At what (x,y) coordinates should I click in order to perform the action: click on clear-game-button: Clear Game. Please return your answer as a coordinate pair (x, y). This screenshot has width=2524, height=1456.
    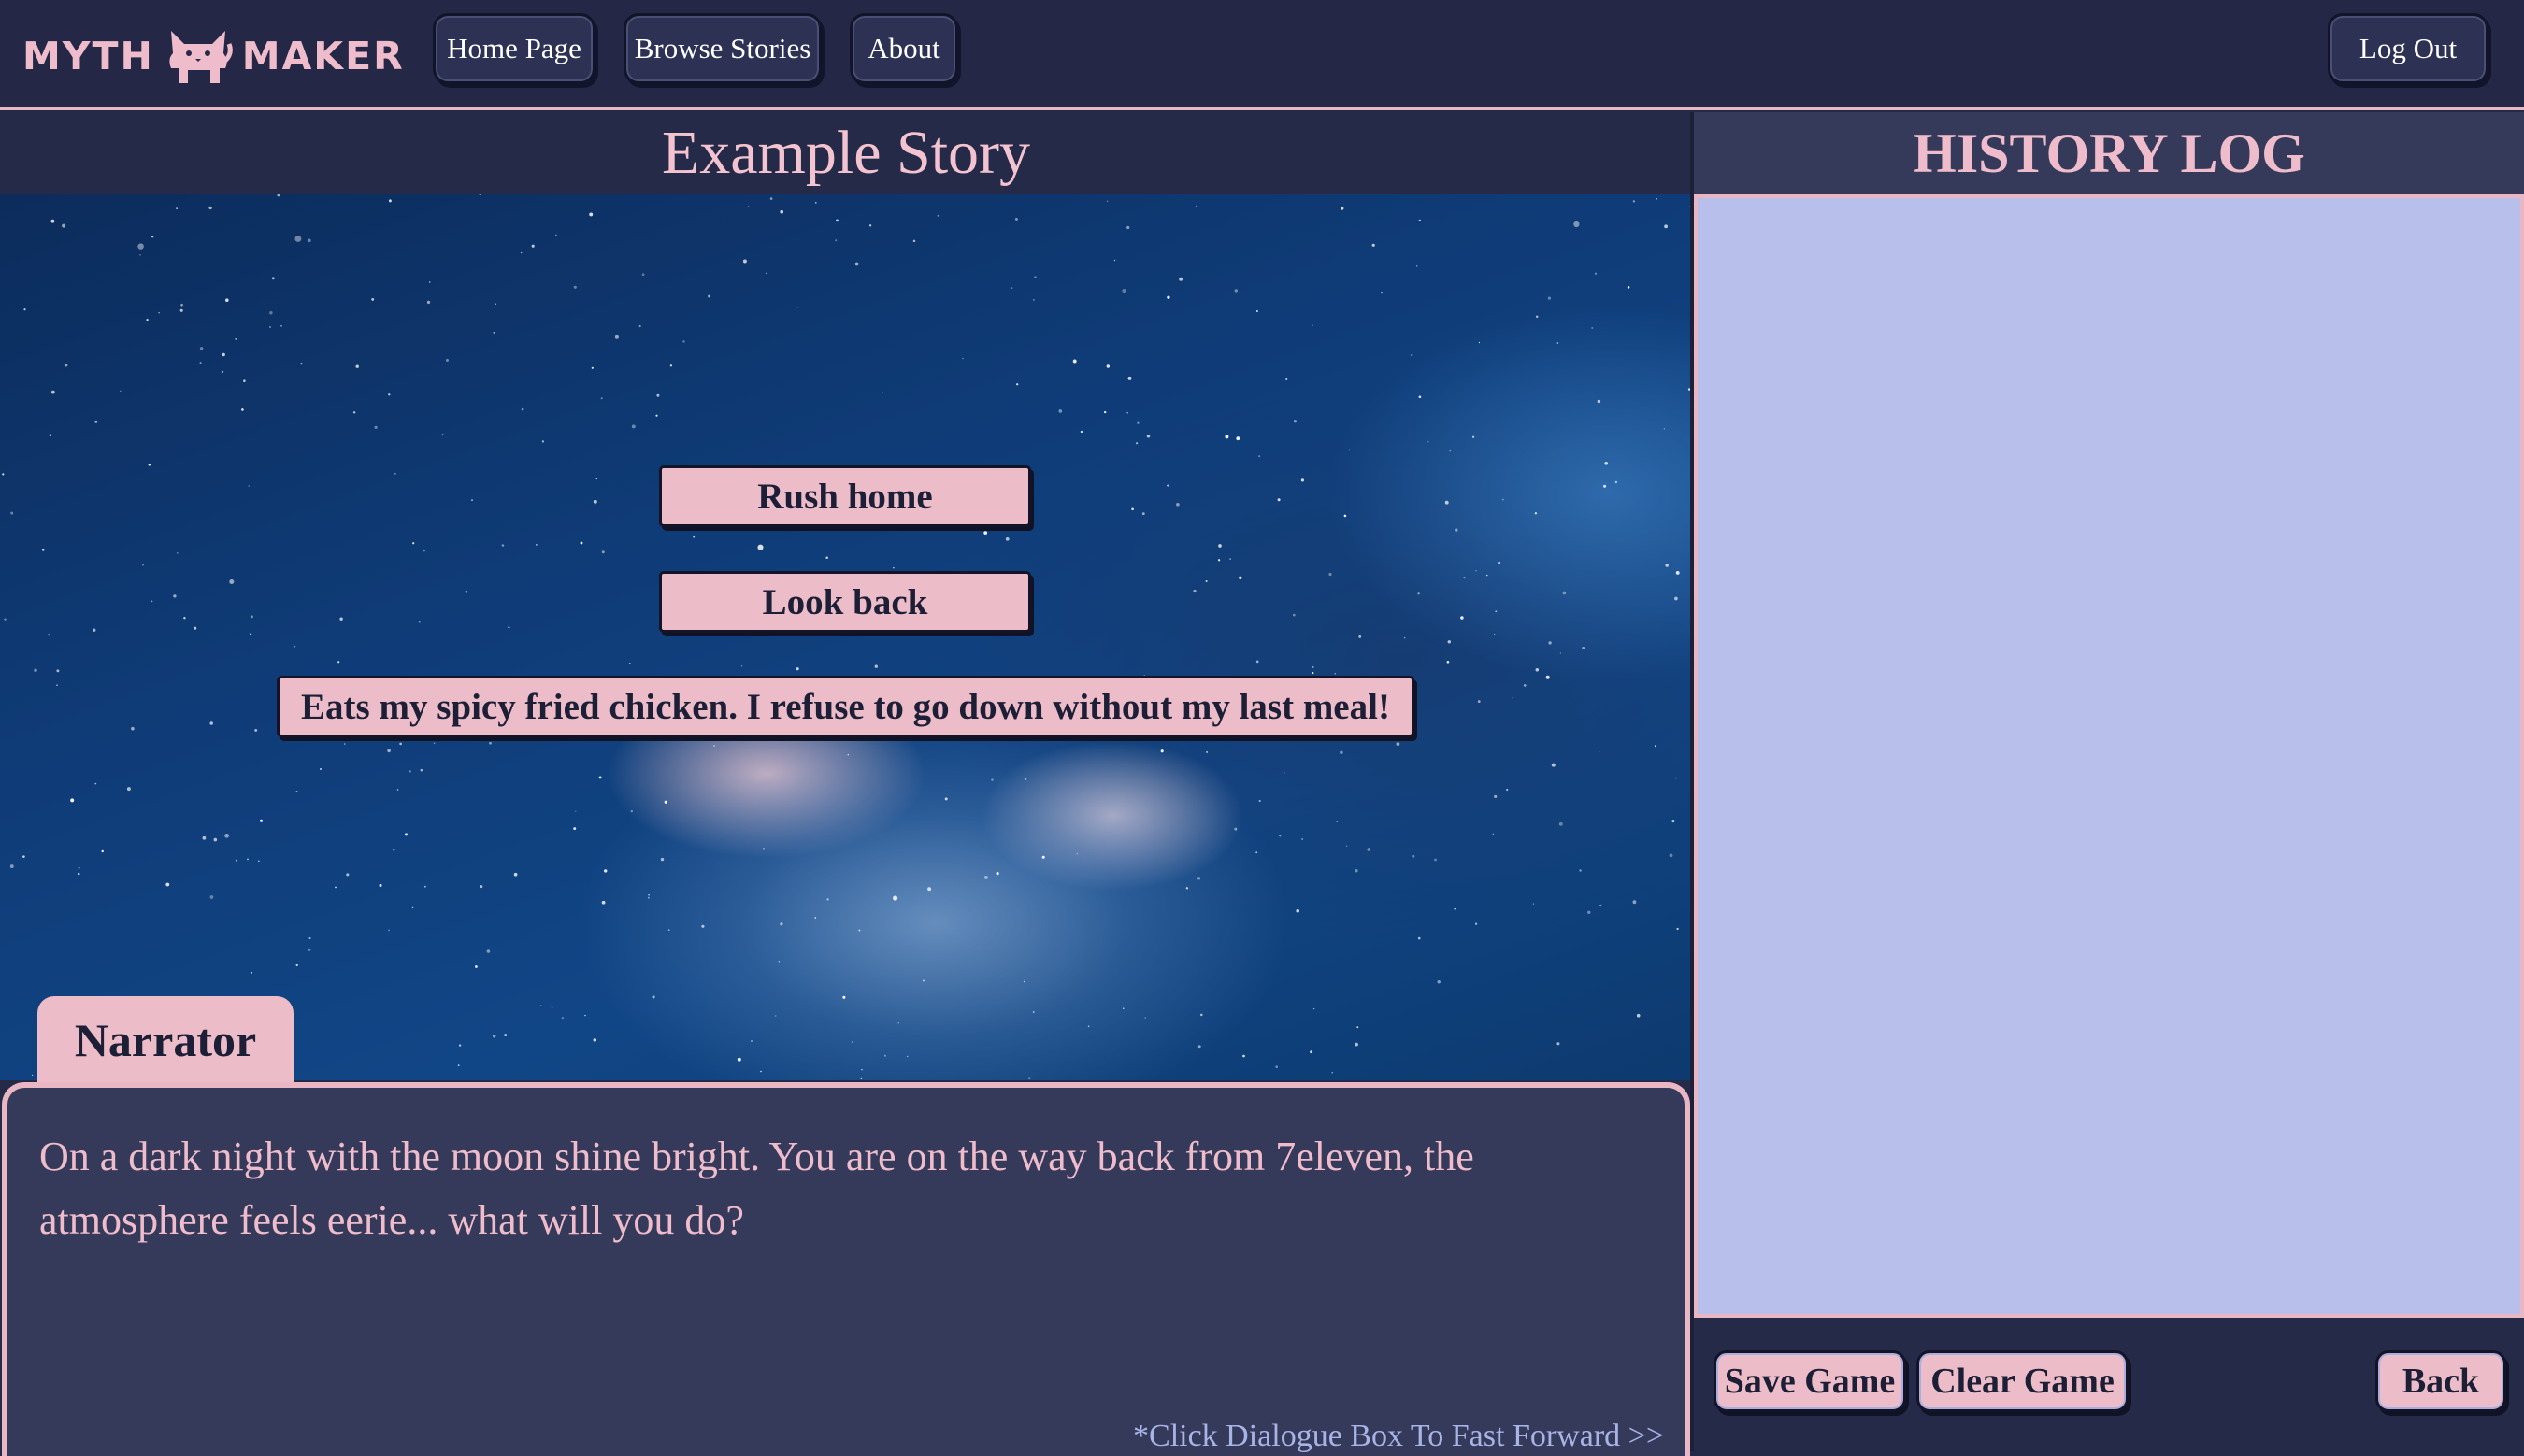
    Looking at the image, I should click on (2022, 1381).